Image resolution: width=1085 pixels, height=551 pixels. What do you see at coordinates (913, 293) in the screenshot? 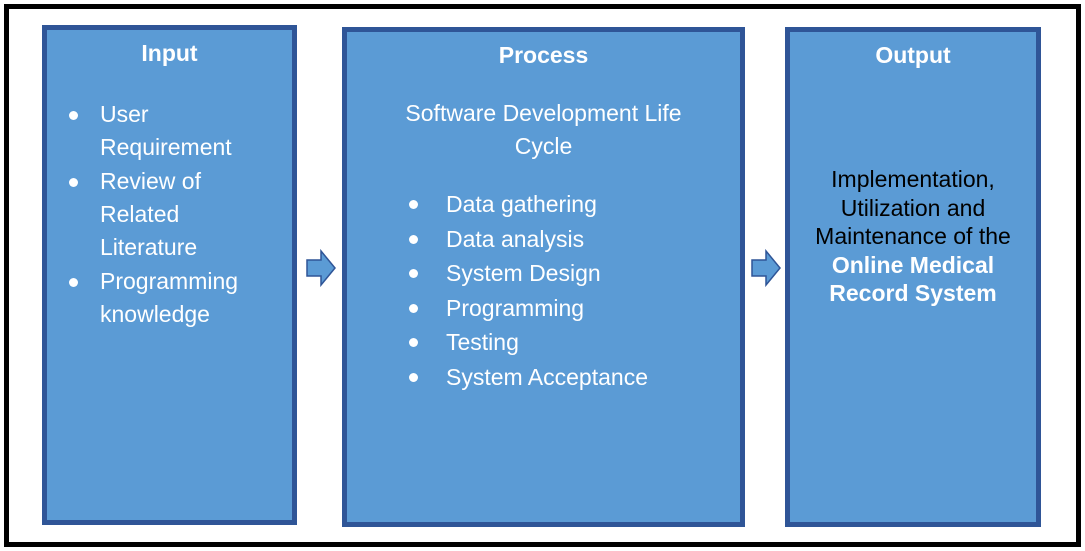
I see `system-name: Record System` at bounding box center [913, 293].